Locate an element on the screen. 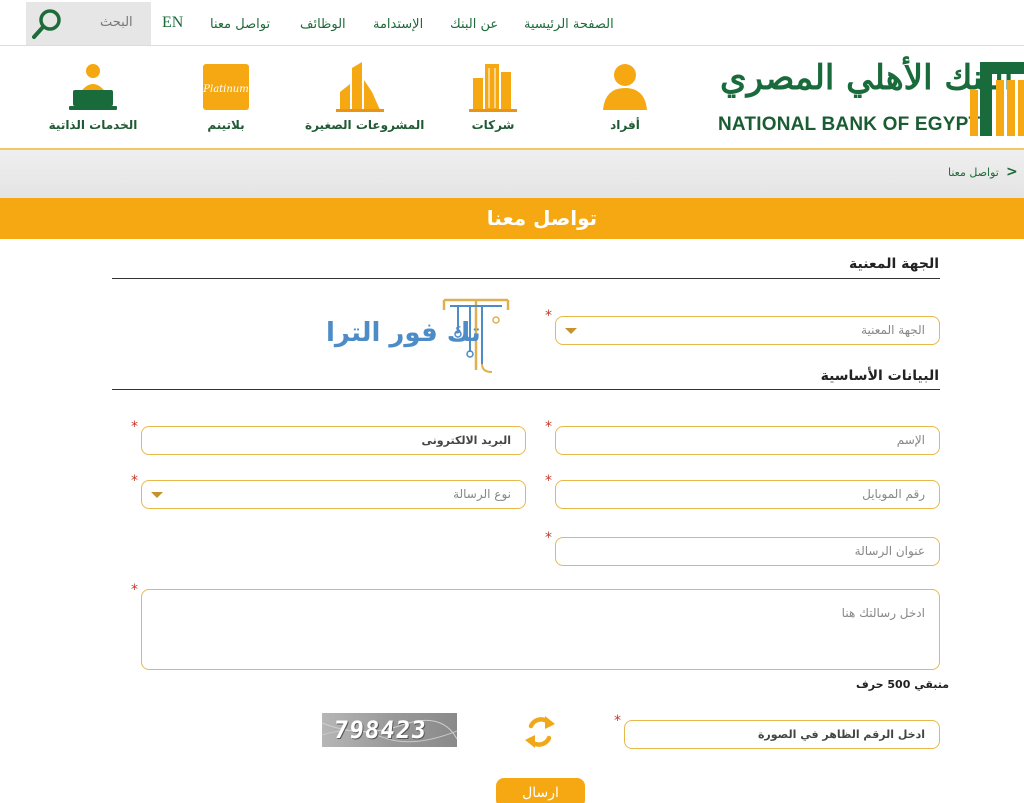 The image size is (1024, 803). nav-sustainability: الإستدامة is located at coordinates (398, 24).